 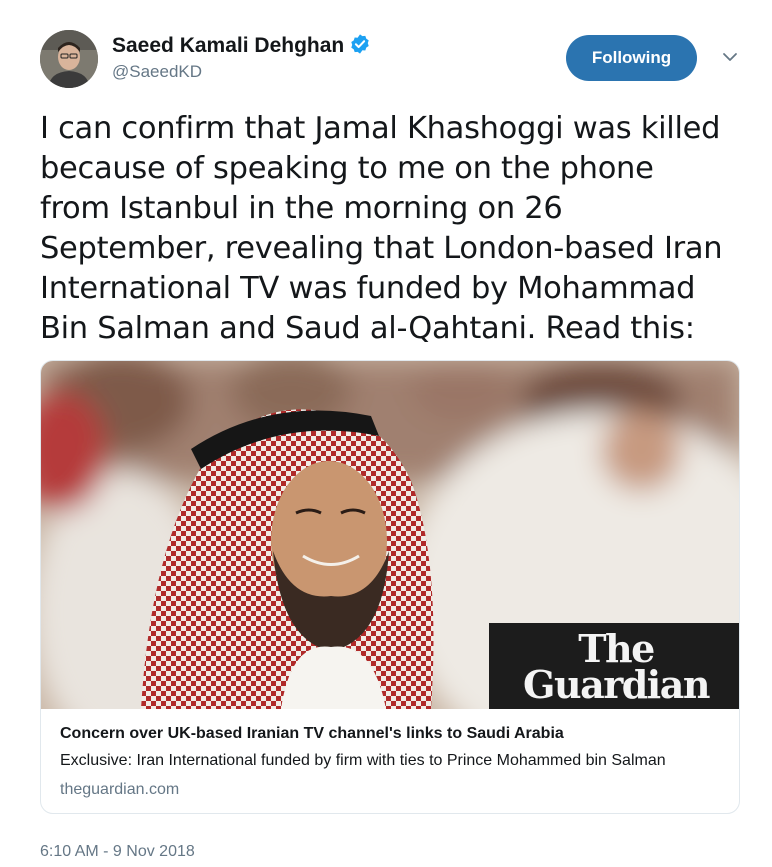 What do you see at coordinates (360, 44) in the screenshot?
I see `verified-badge-icon` at bounding box center [360, 44].